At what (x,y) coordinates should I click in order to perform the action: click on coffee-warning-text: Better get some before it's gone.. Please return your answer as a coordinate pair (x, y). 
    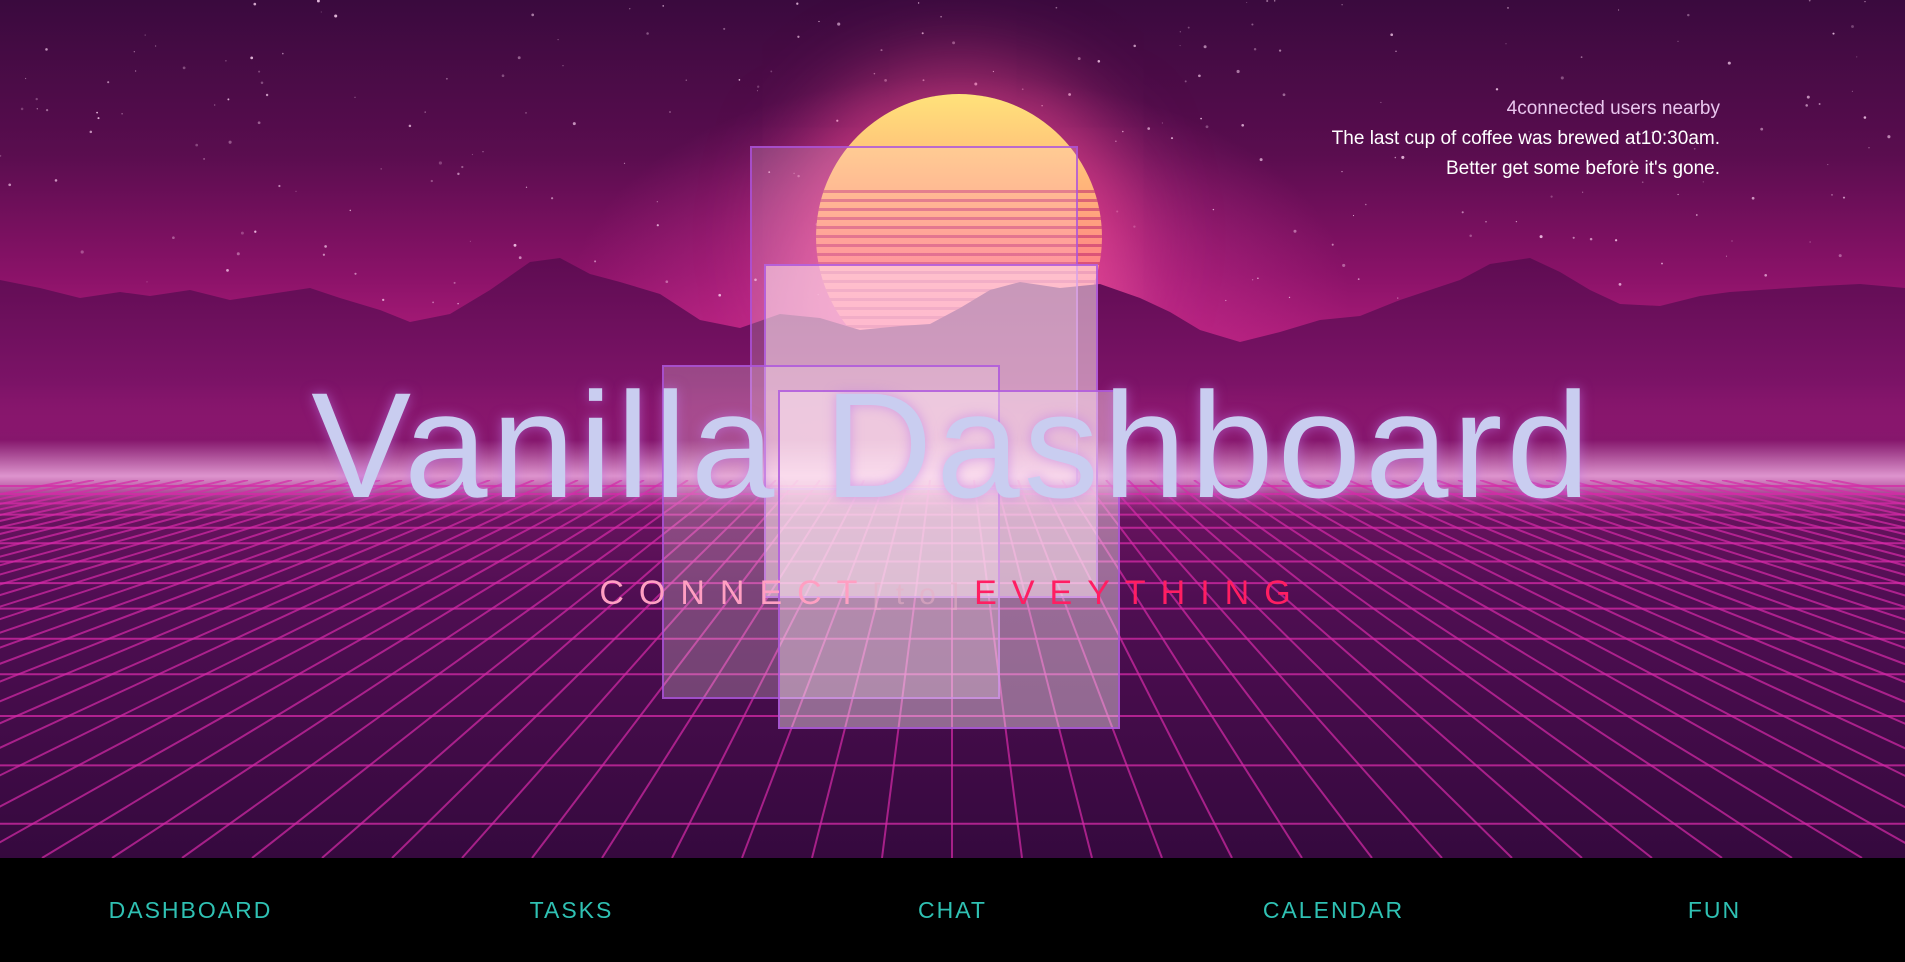
    Looking at the image, I should click on (1582, 168).